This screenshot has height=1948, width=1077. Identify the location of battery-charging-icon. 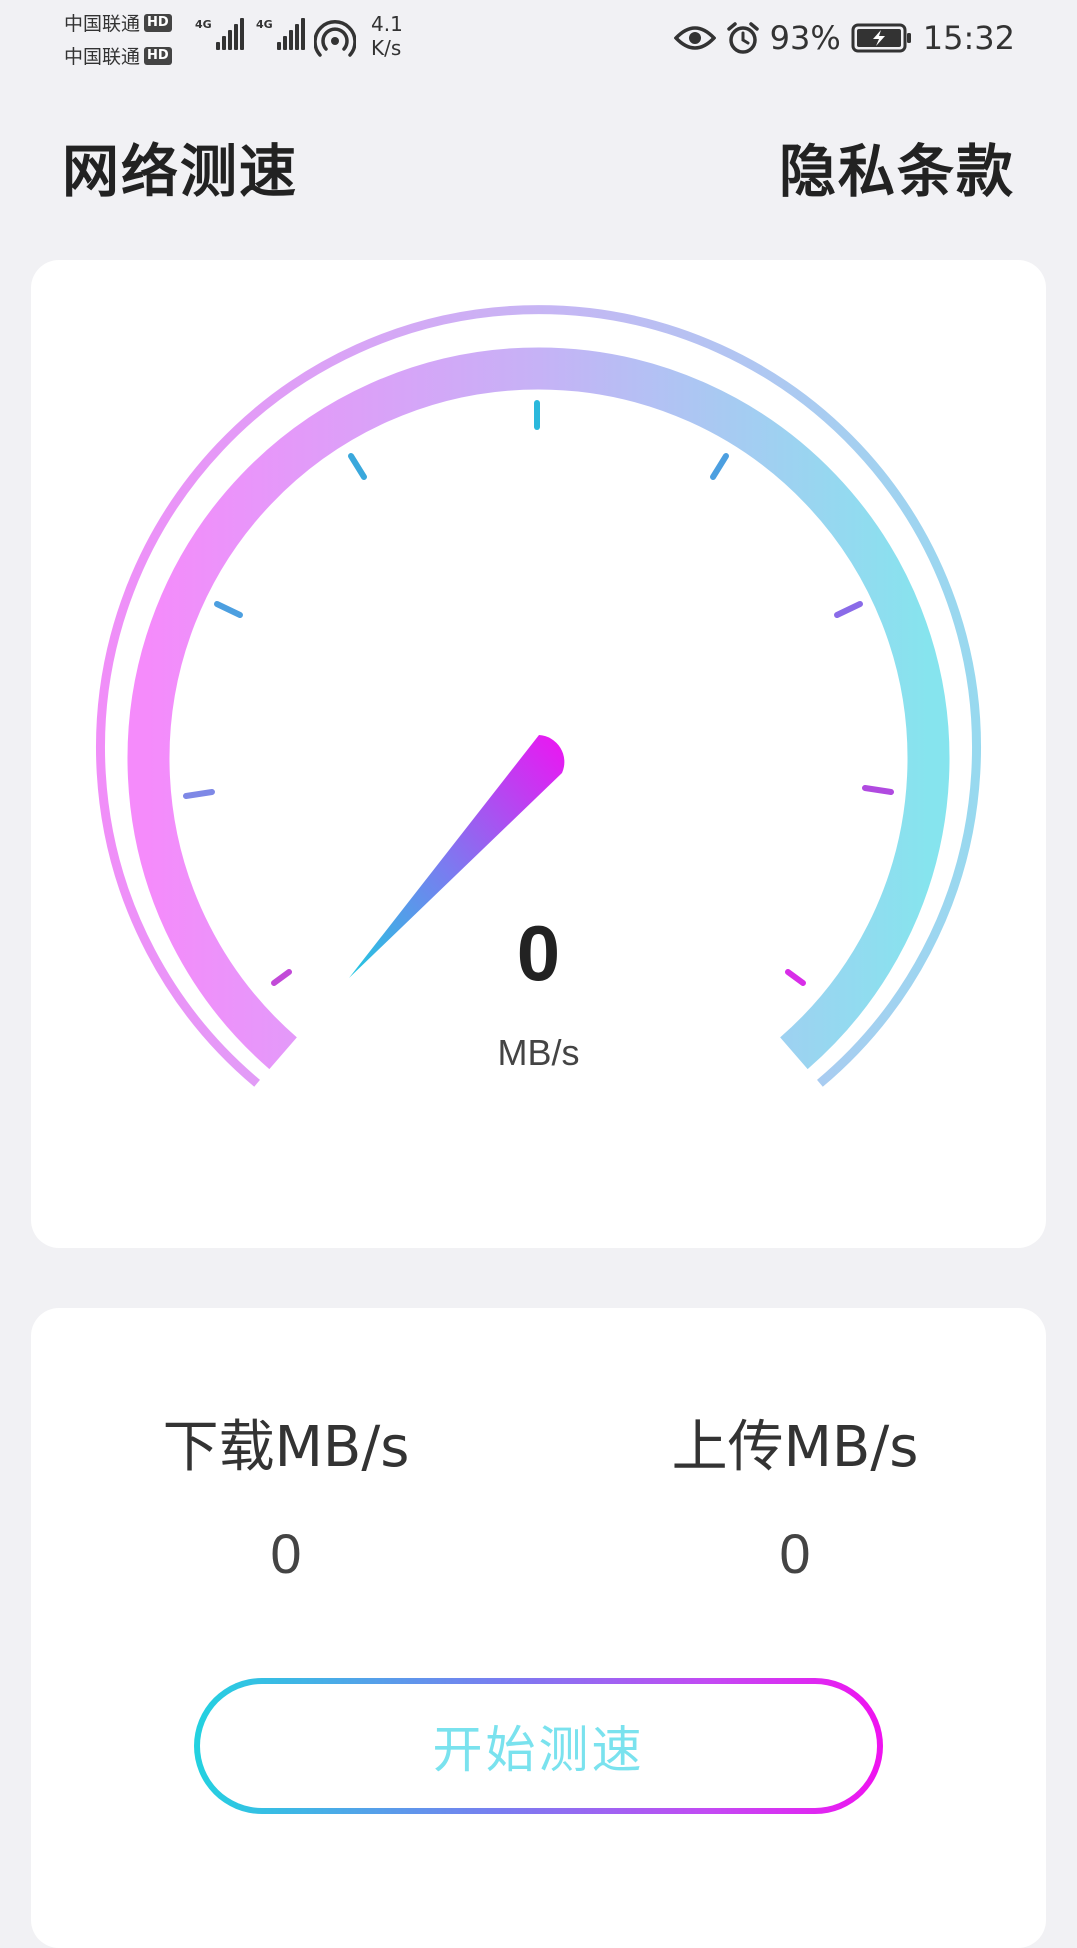
(881, 38).